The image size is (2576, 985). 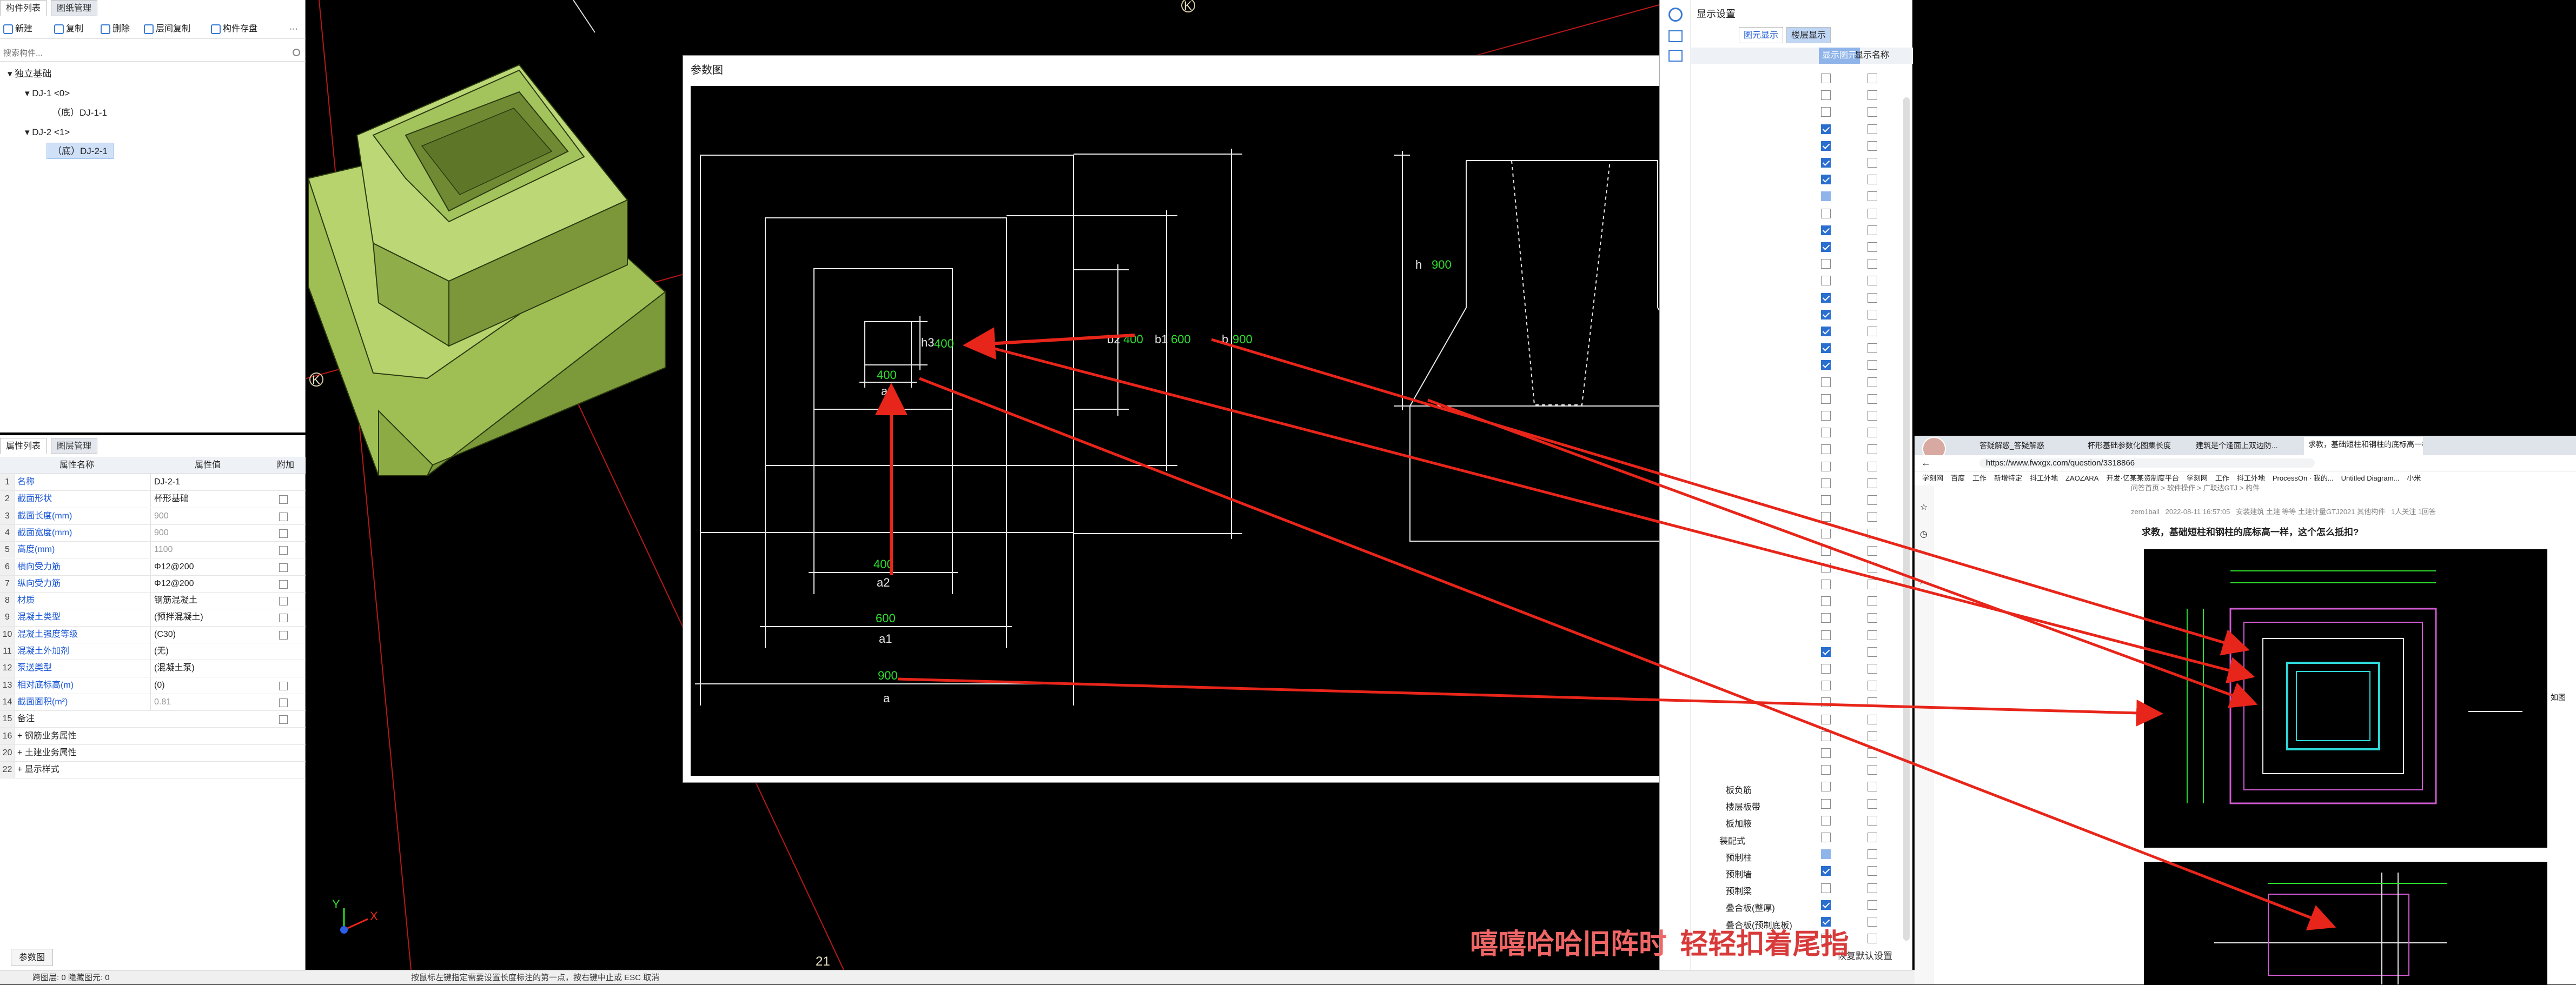 What do you see at coordinates (1675, 15) in the screenshot?
I see `display-icon` at bounding box center [1675, 15].